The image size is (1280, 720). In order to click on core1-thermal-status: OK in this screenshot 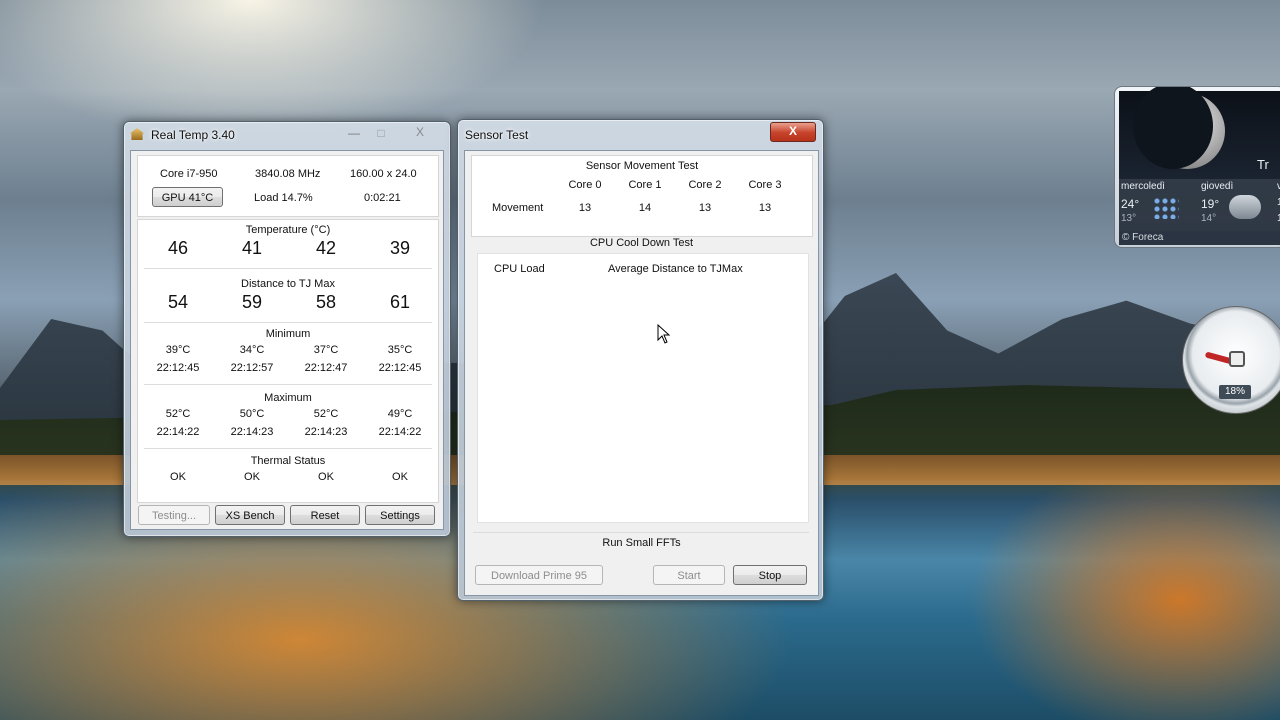, I will do `click(252, 477)`.